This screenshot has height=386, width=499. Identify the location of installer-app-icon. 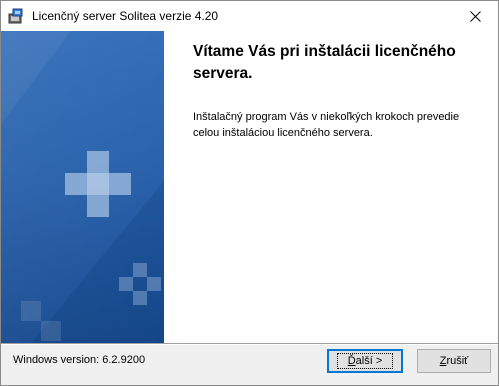
(16, 16).